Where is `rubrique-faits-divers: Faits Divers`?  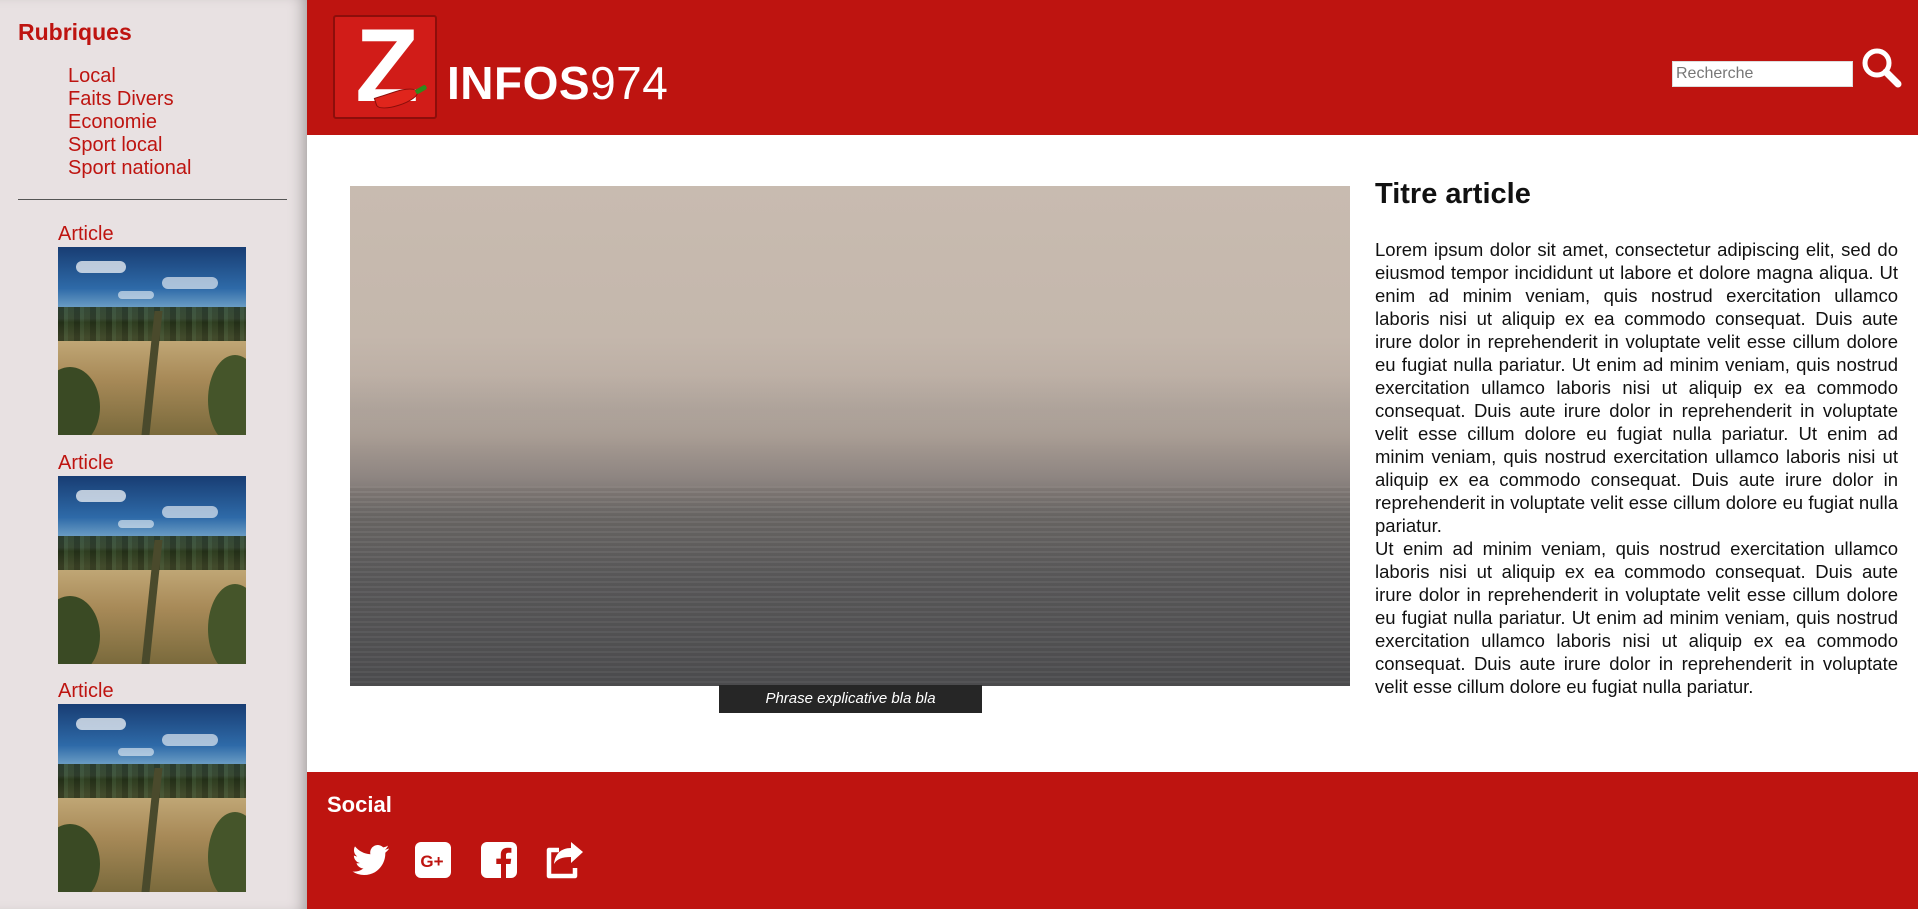 rubrique-faits-divers: Faits Divers is located at coordinates (129, 99).